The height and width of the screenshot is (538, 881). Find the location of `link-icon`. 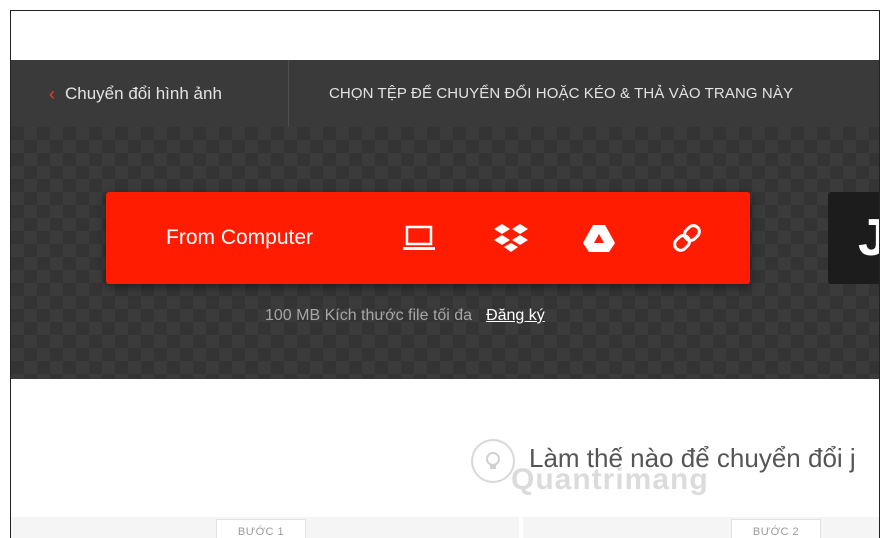

link-icon is located at coordinates (687, 238).